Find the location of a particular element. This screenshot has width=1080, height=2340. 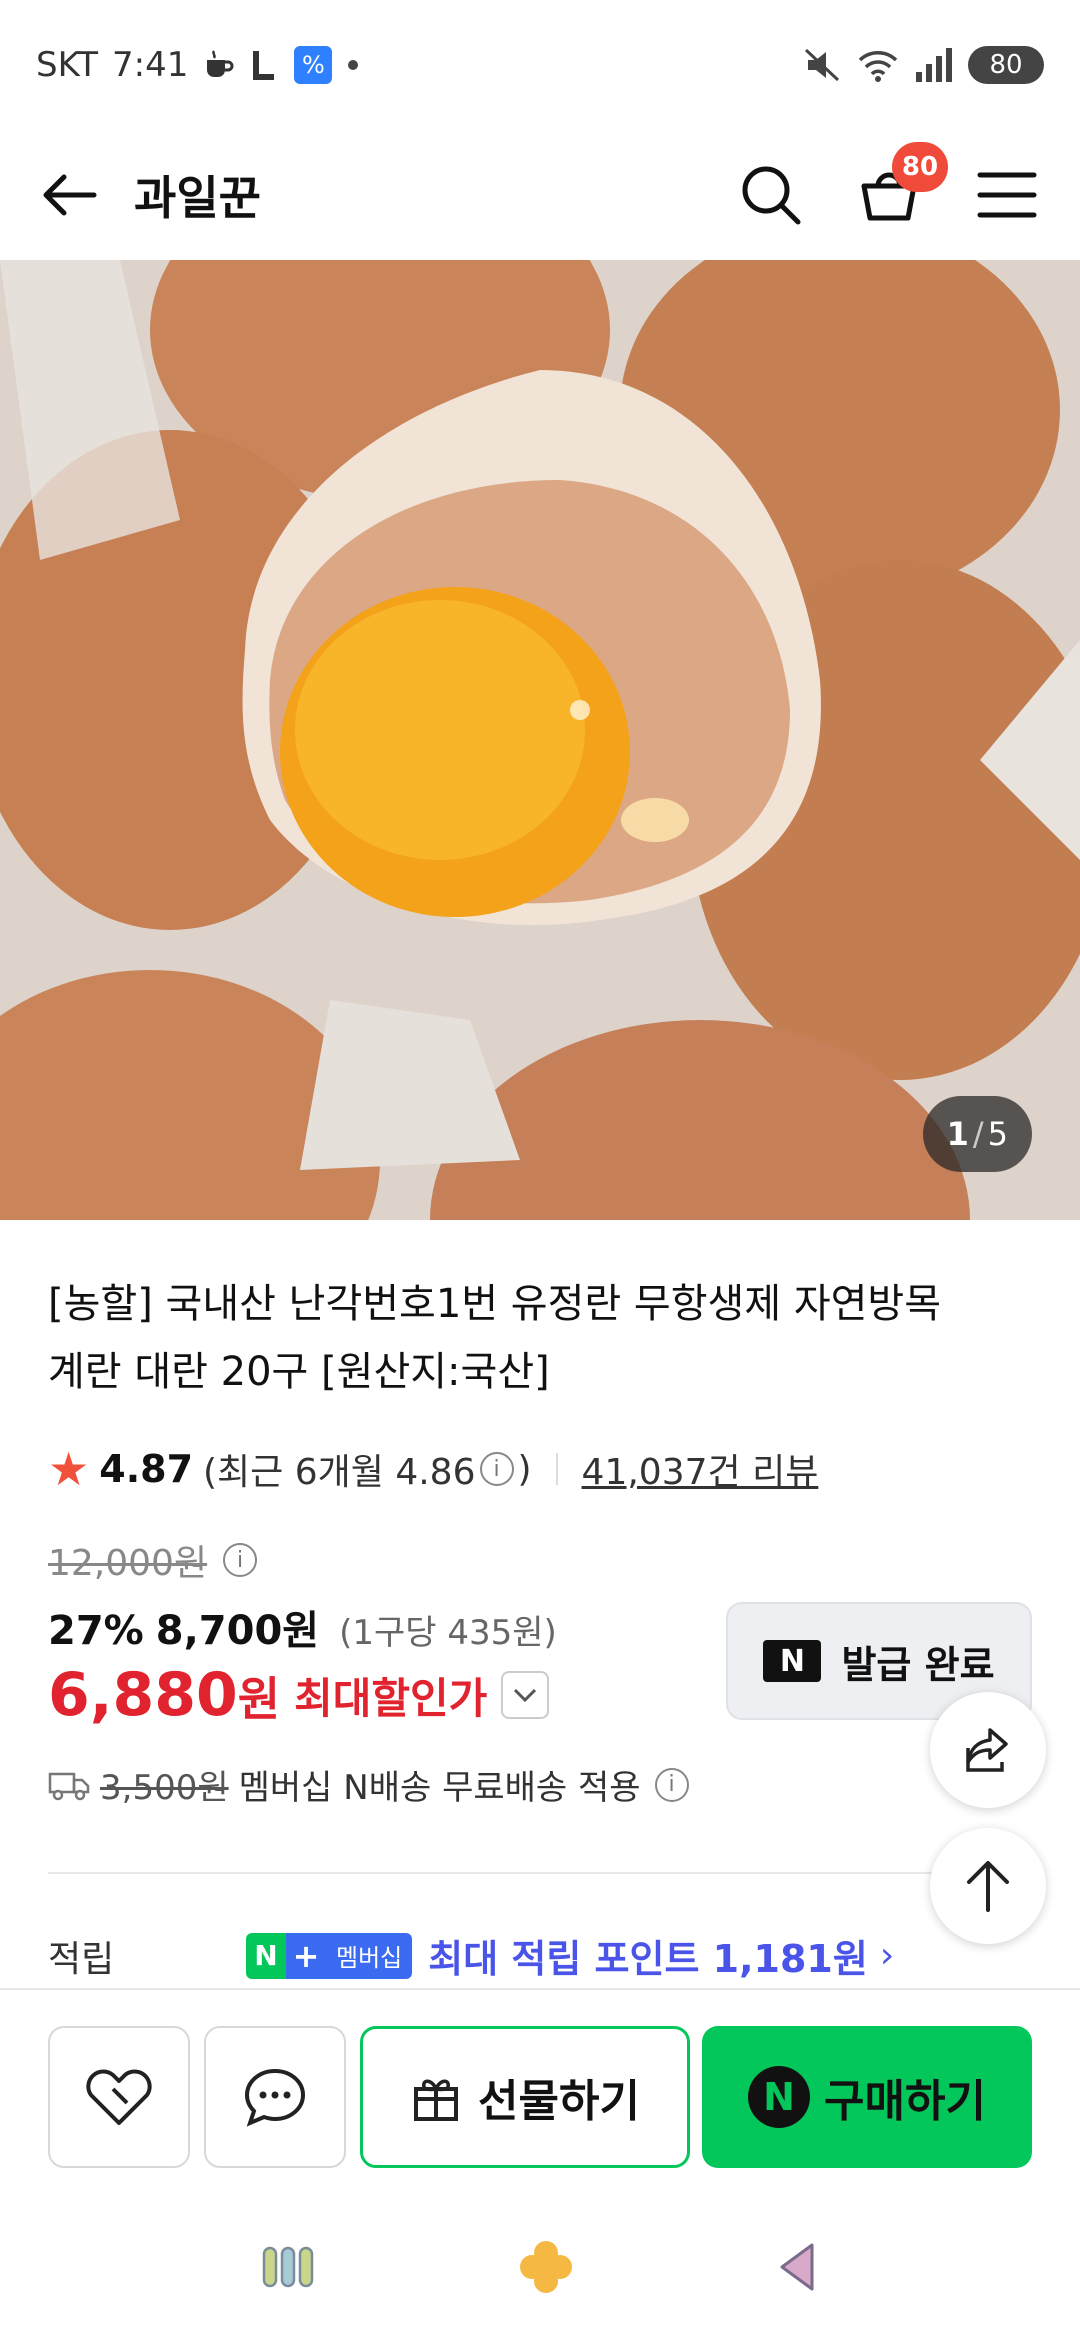

hamburger-menu-icon is located at coordinates (1007, 195).